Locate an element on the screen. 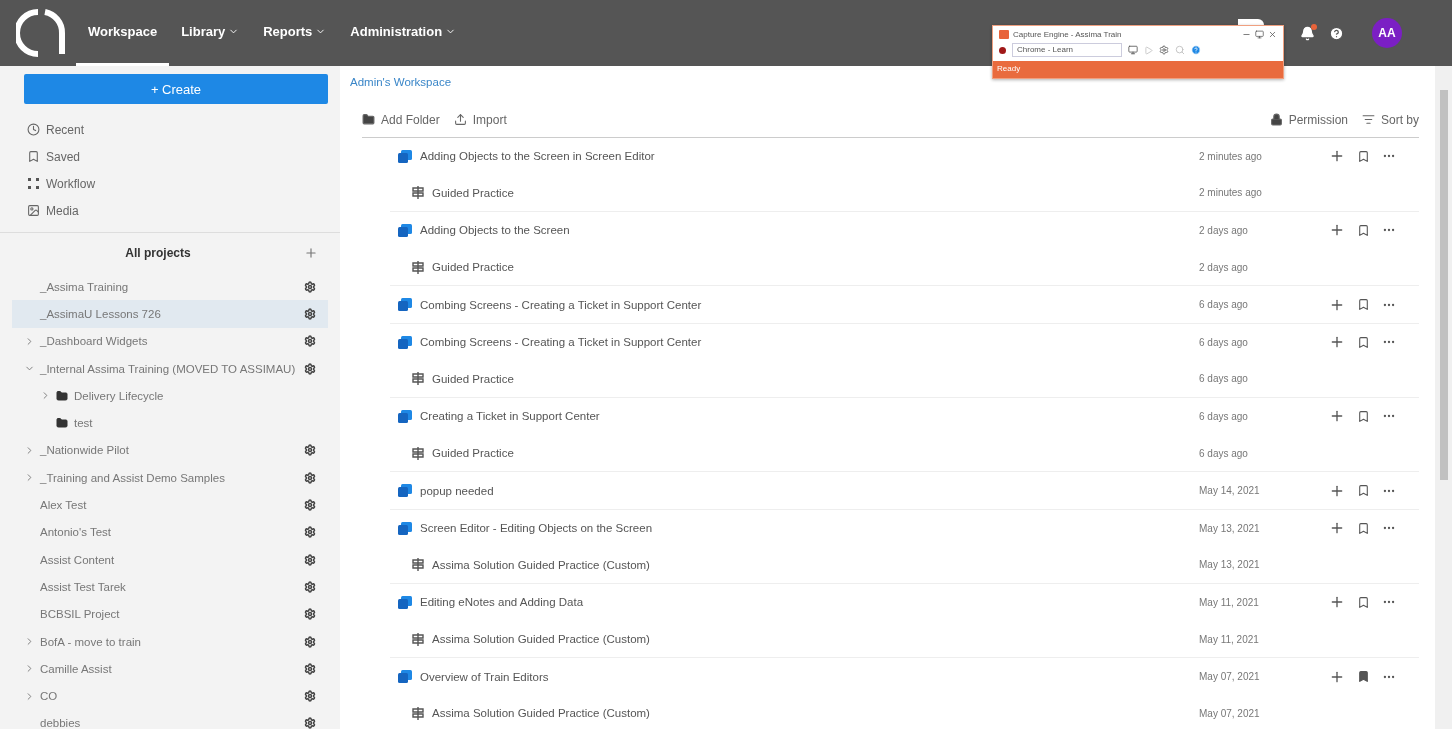  scrollbar is located at coordinates (1443, 285).